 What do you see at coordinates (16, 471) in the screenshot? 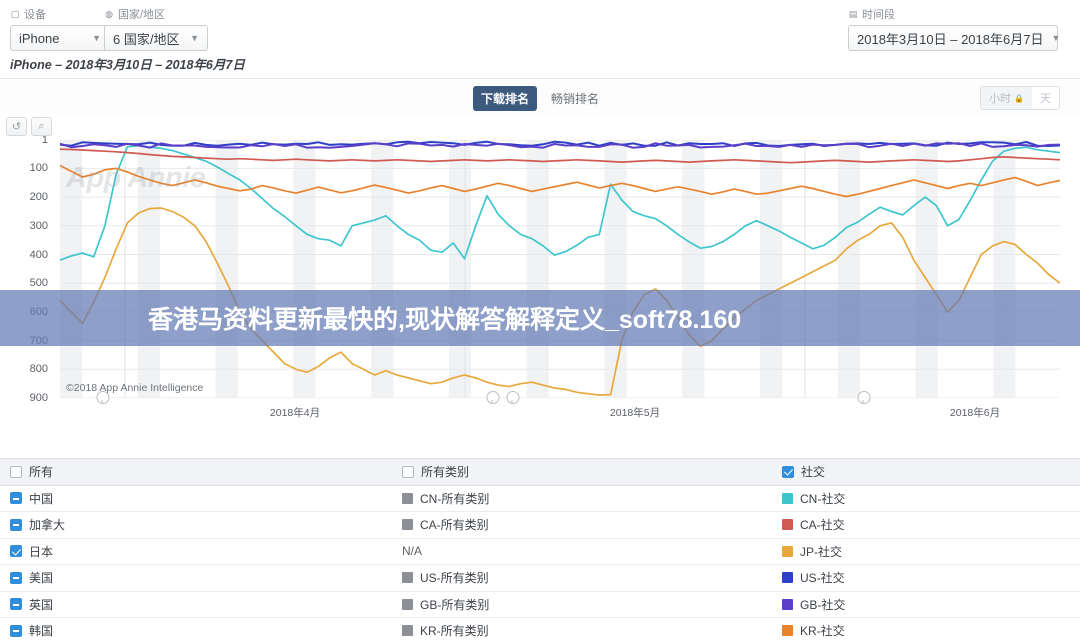
I see `checkbox-all` at bounding box center [16, 471].